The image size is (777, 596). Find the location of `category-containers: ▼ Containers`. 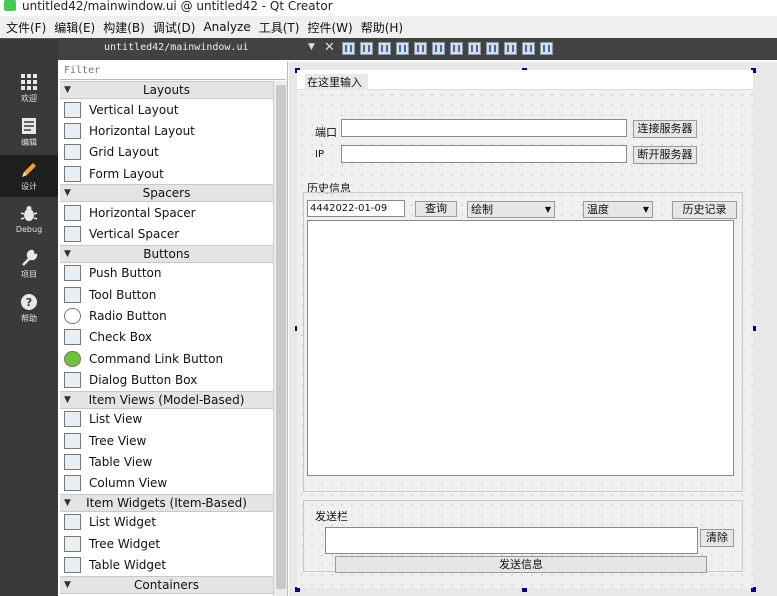

category-containers: ▼ Containers is located at coordinates (166, 584).